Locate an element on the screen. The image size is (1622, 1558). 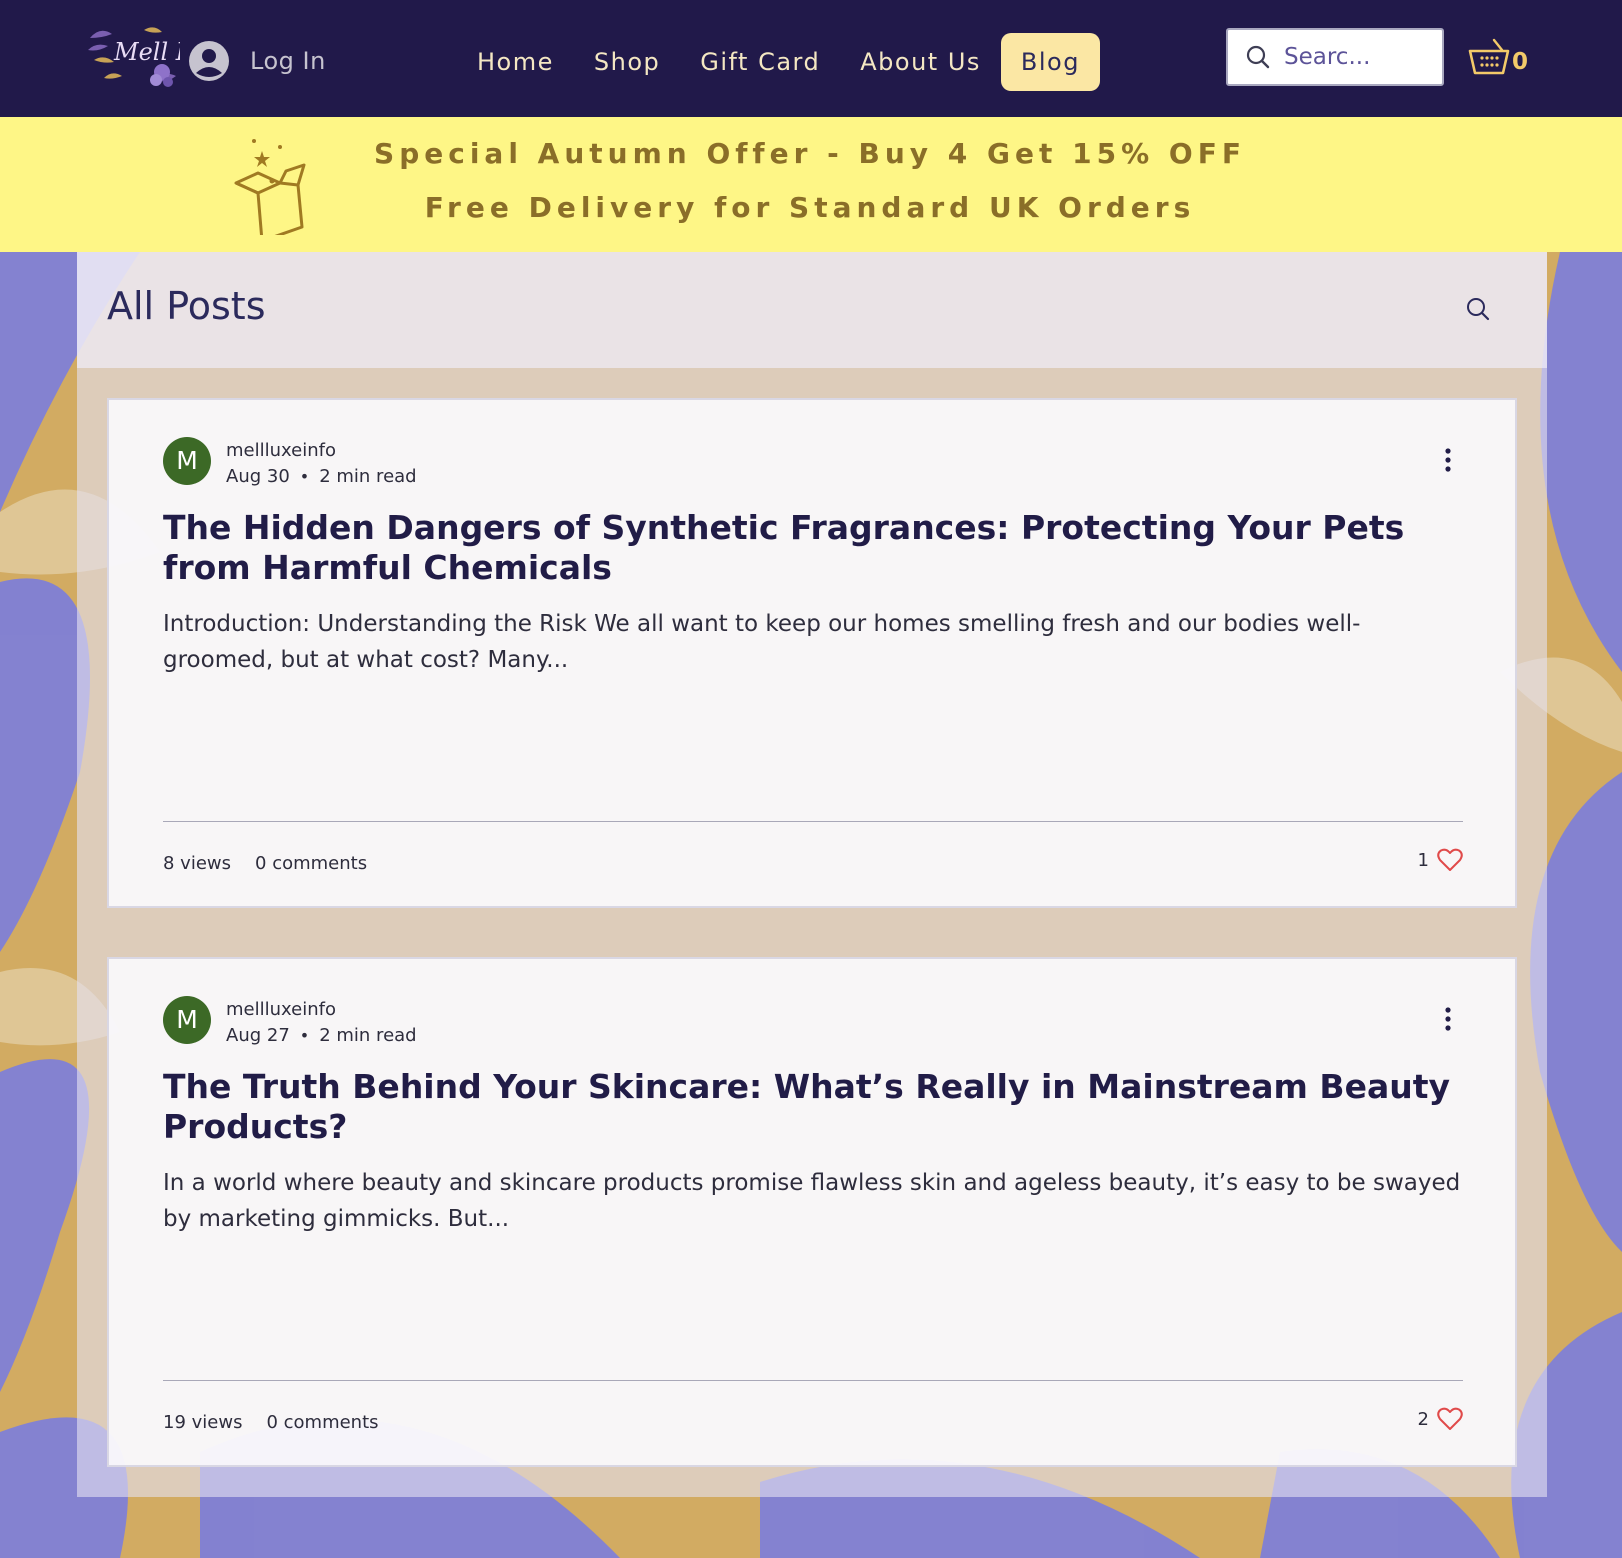
like-control: 1 is located at coordinates (1421, 860).